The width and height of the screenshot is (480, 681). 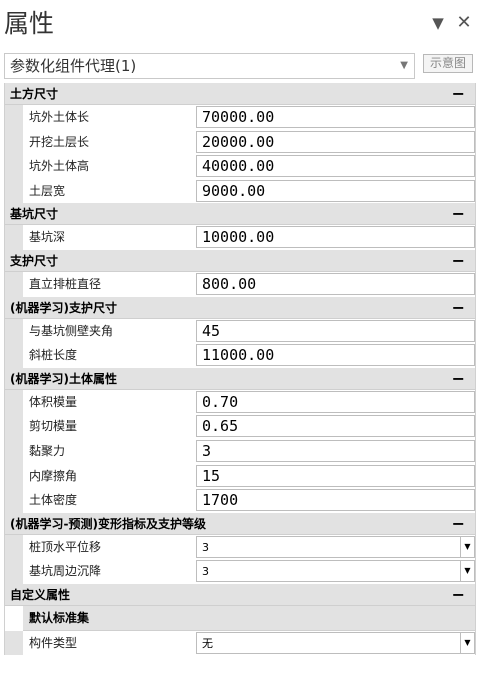 I want to click on property-value: 9000.00, so click(x=234, y=190).